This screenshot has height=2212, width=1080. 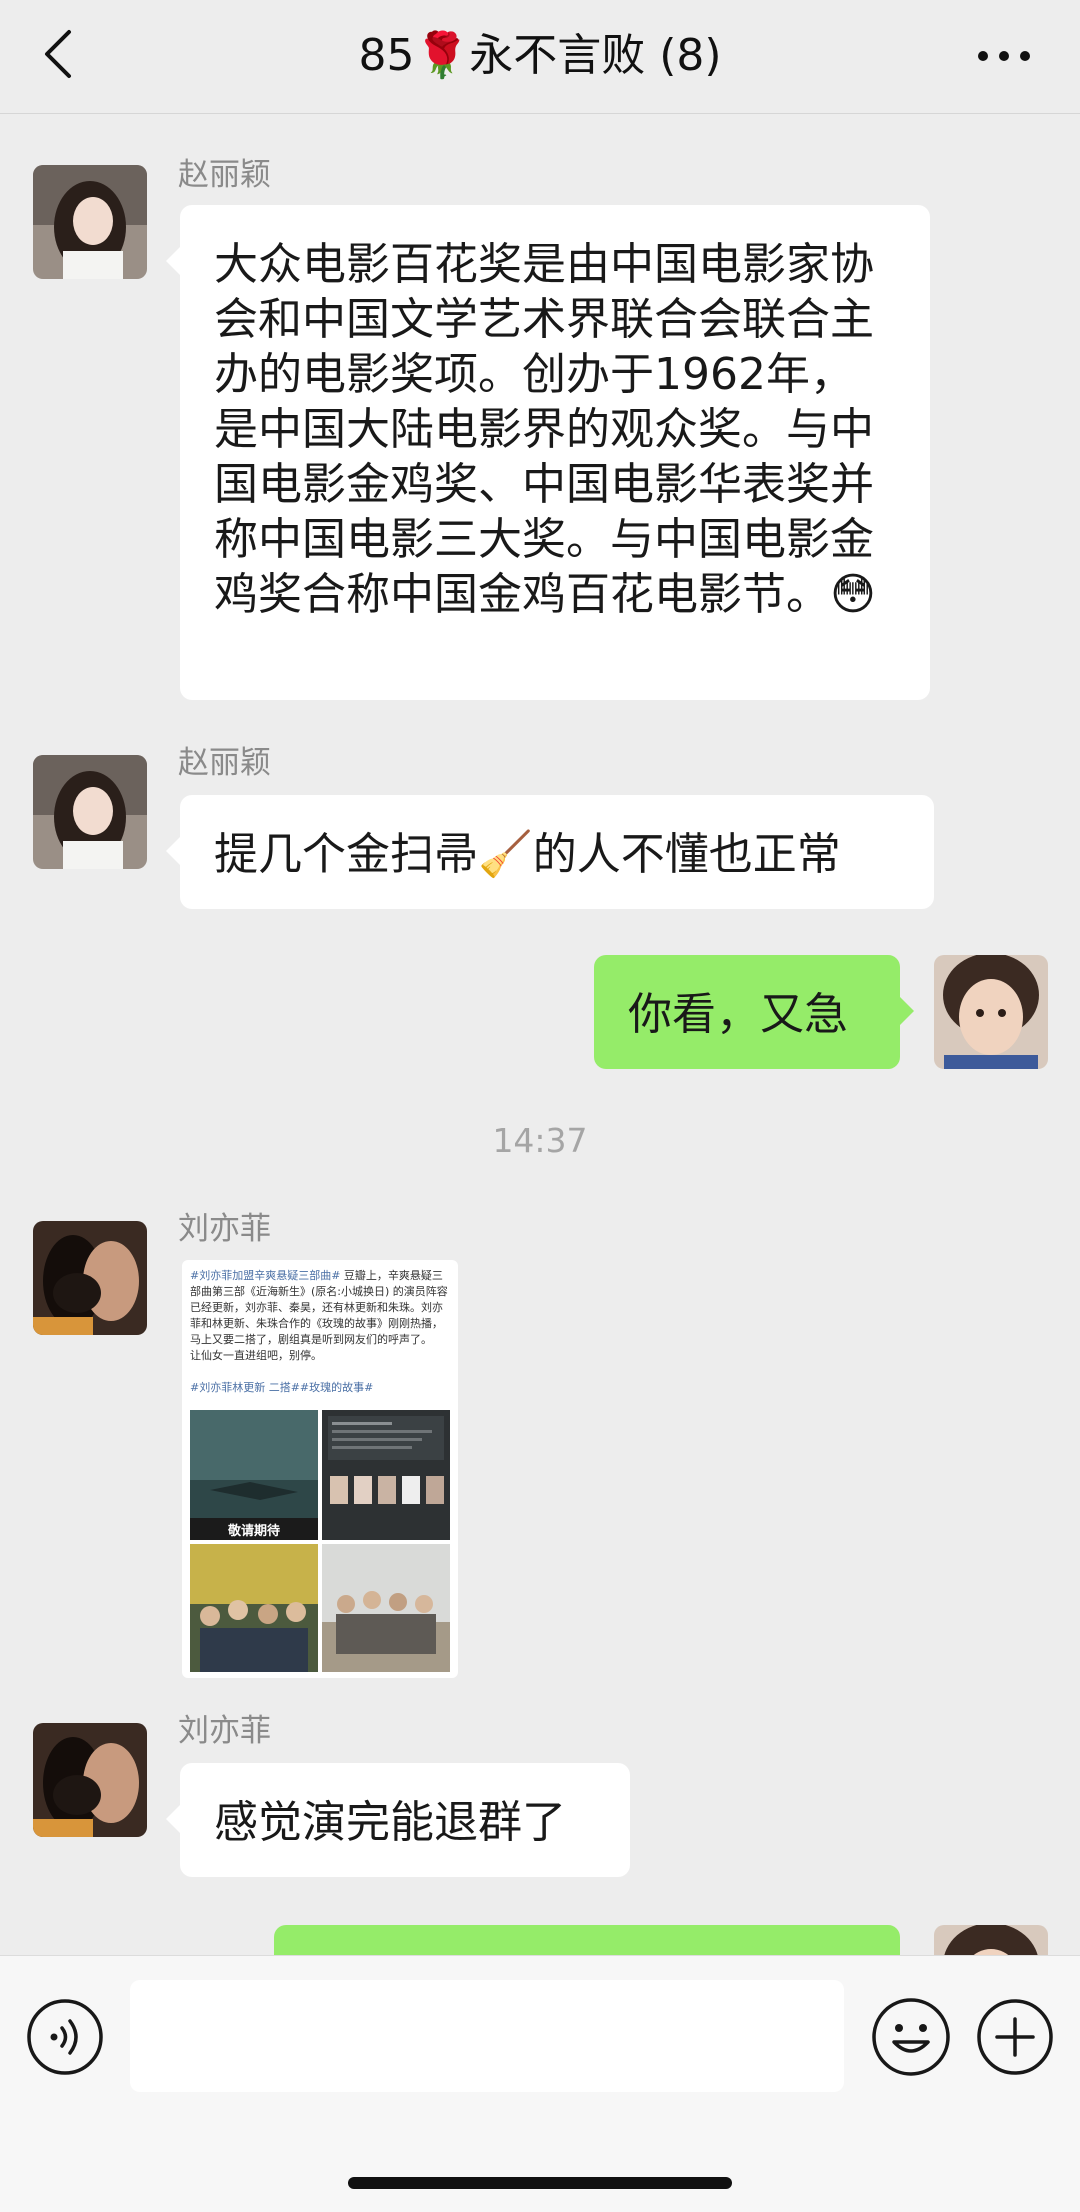 I want to click on hashtag: #刘亦菲加盟辛爽悬疑三部曲#, so click(x=265, y=1275).